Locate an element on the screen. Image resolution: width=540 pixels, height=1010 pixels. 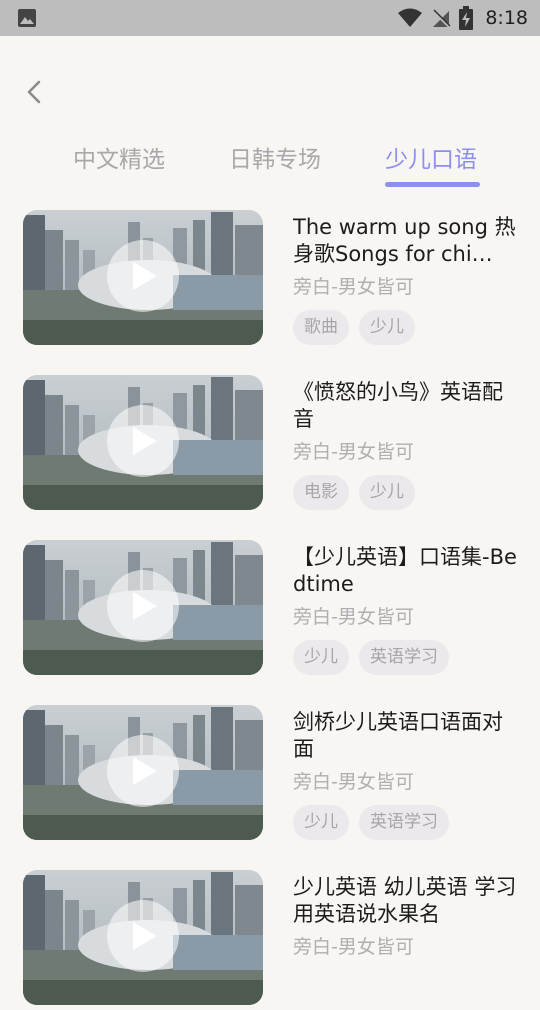
item-info: 剑桥少儿英语口语面对面旁白-男女皆可少儿 英语学习 is located at coordinates (408, 774).